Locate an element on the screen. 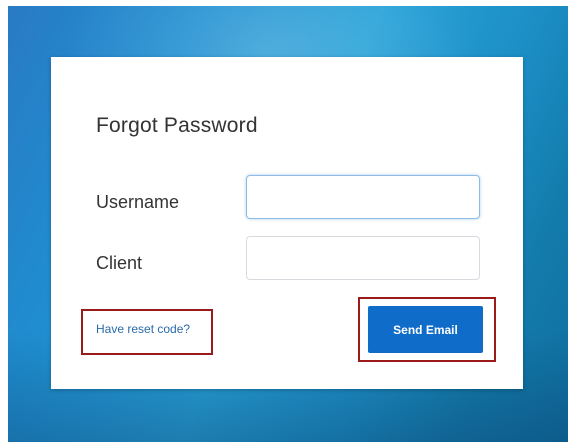 This screenshot has width=568, height=442. send-email-button: Send Email is located at coordinates (425, 329).